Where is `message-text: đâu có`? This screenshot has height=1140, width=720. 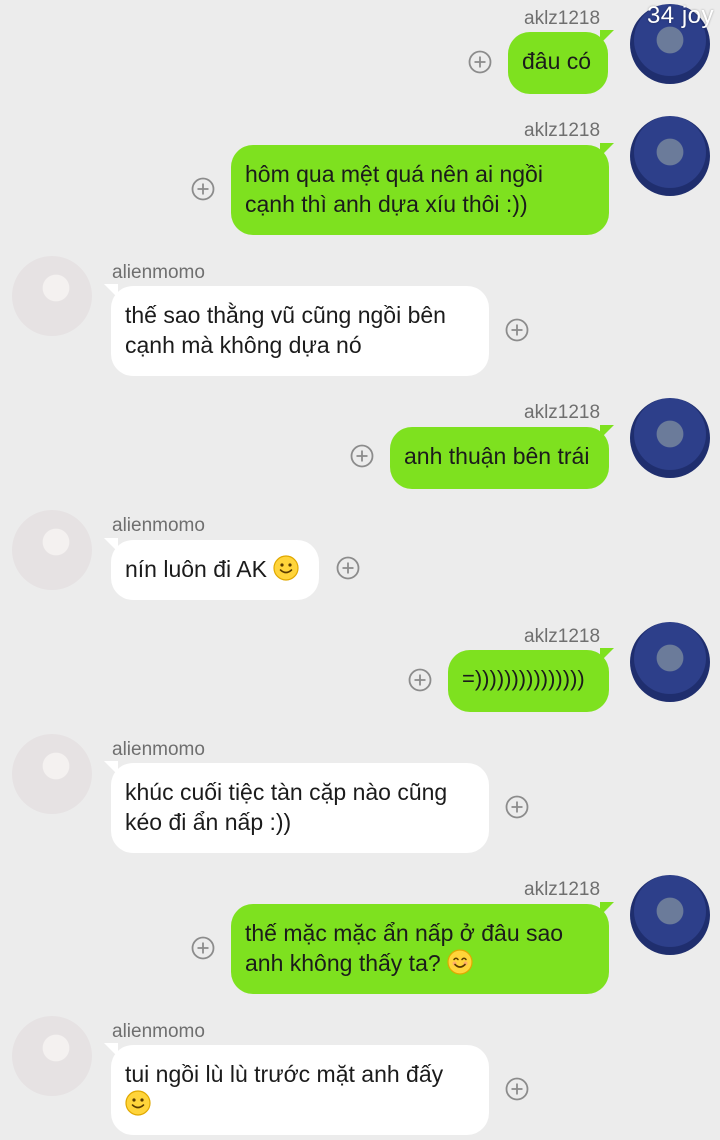 message-text: đâu có is located at coordinates (557, 61).